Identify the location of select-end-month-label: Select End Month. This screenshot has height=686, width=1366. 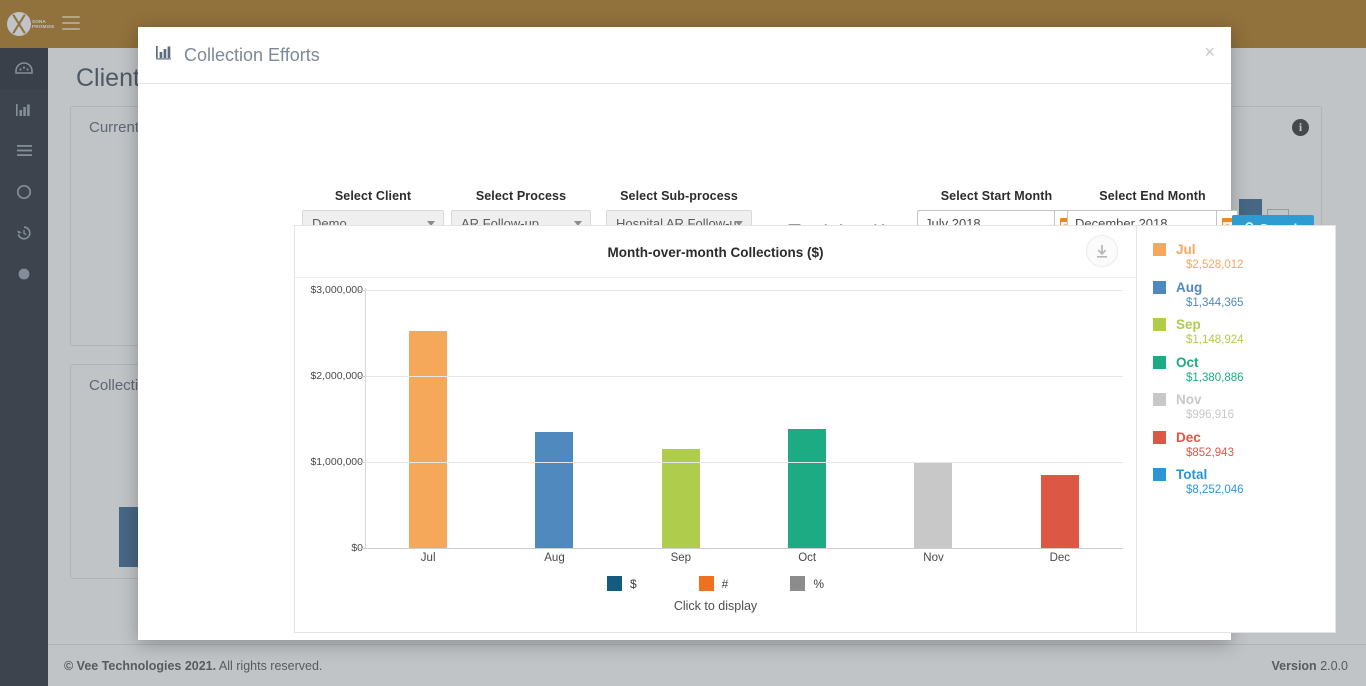
(1152, 196).